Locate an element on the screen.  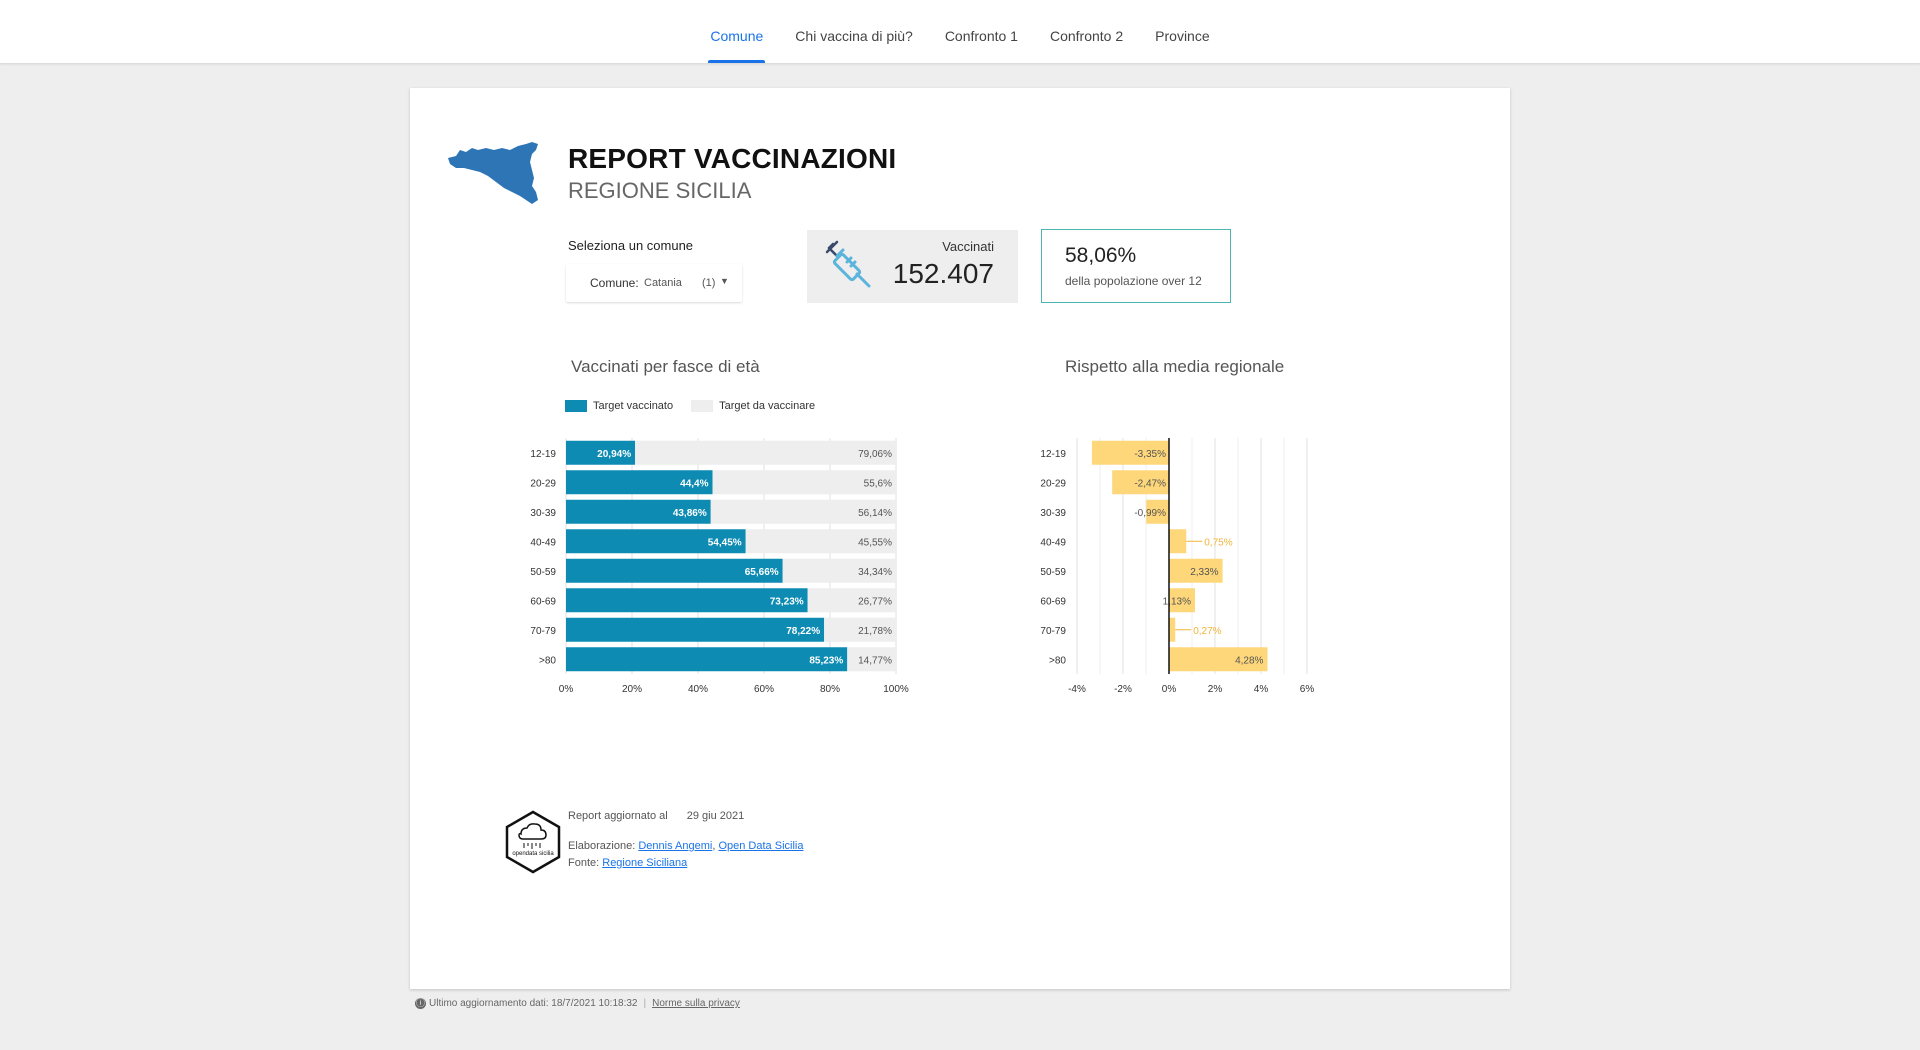
data-label-diff: -2,47% is located at coordinates (1150, 483).